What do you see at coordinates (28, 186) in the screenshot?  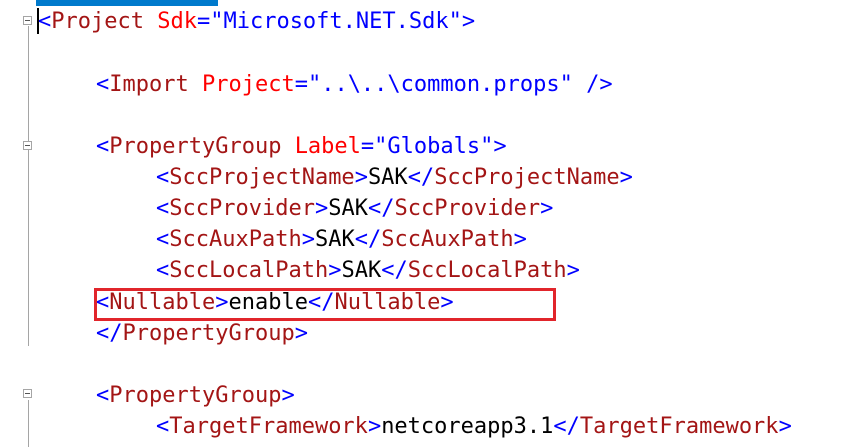 I see `outline-guide-line` at bounding box center [28, 186].